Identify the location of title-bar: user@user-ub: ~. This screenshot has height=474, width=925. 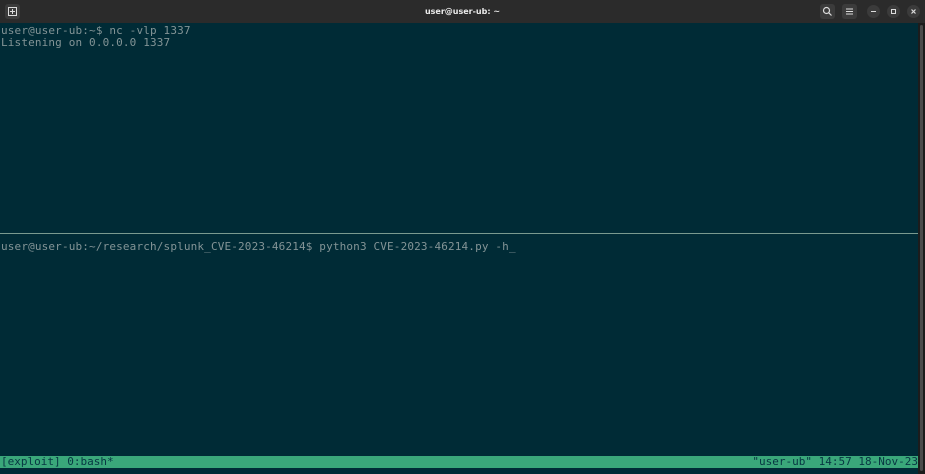
(462, 11).